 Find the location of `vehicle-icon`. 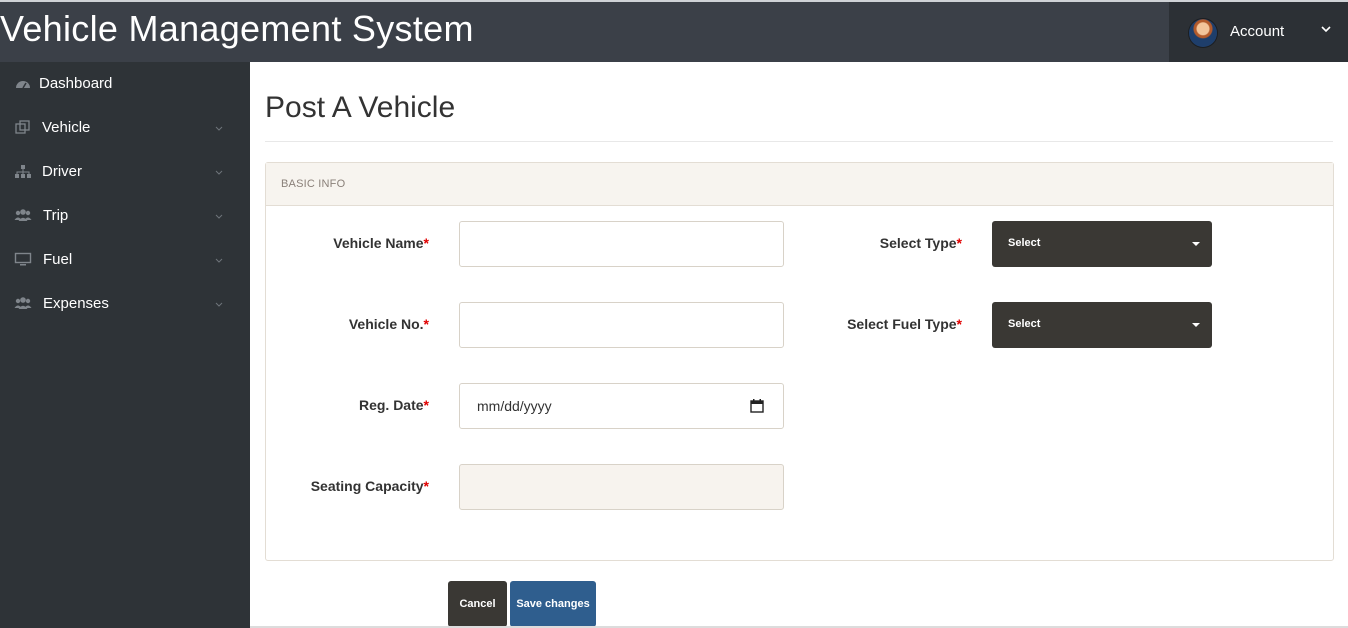

vehicle-icon is located at coordinates (22, 127).